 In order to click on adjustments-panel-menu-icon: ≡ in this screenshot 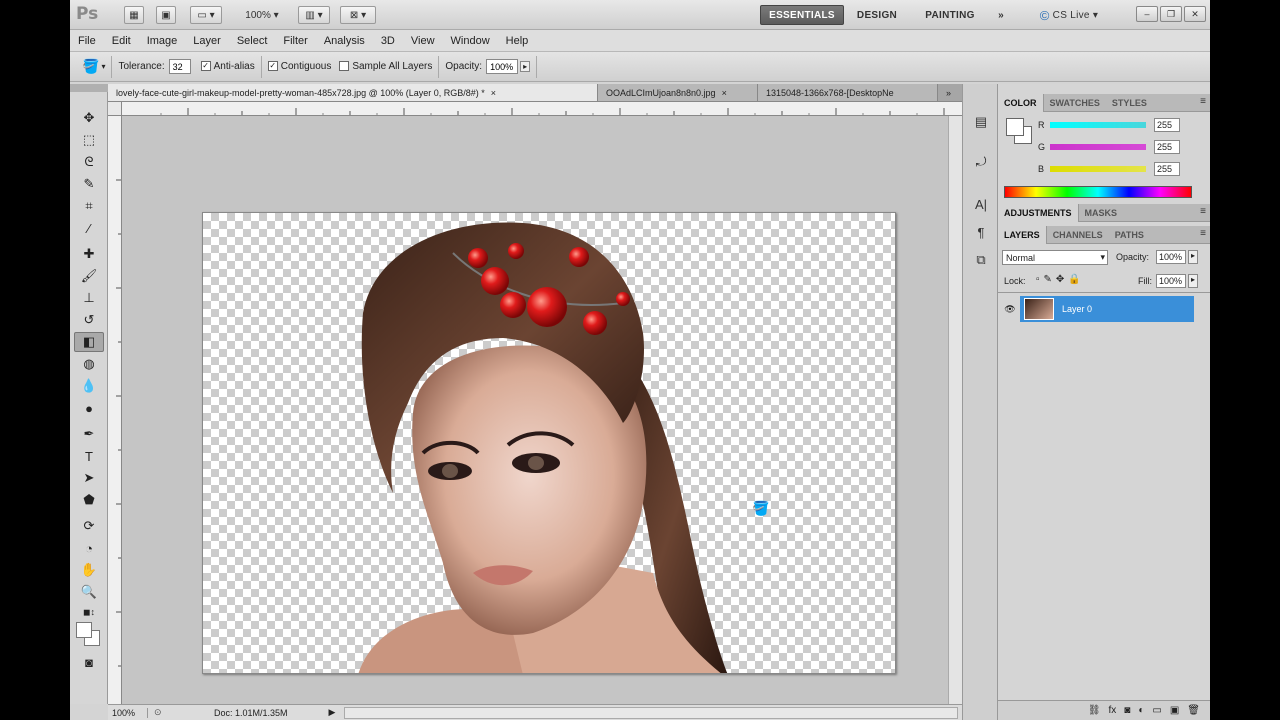, I will do `click(1203, 211)`.